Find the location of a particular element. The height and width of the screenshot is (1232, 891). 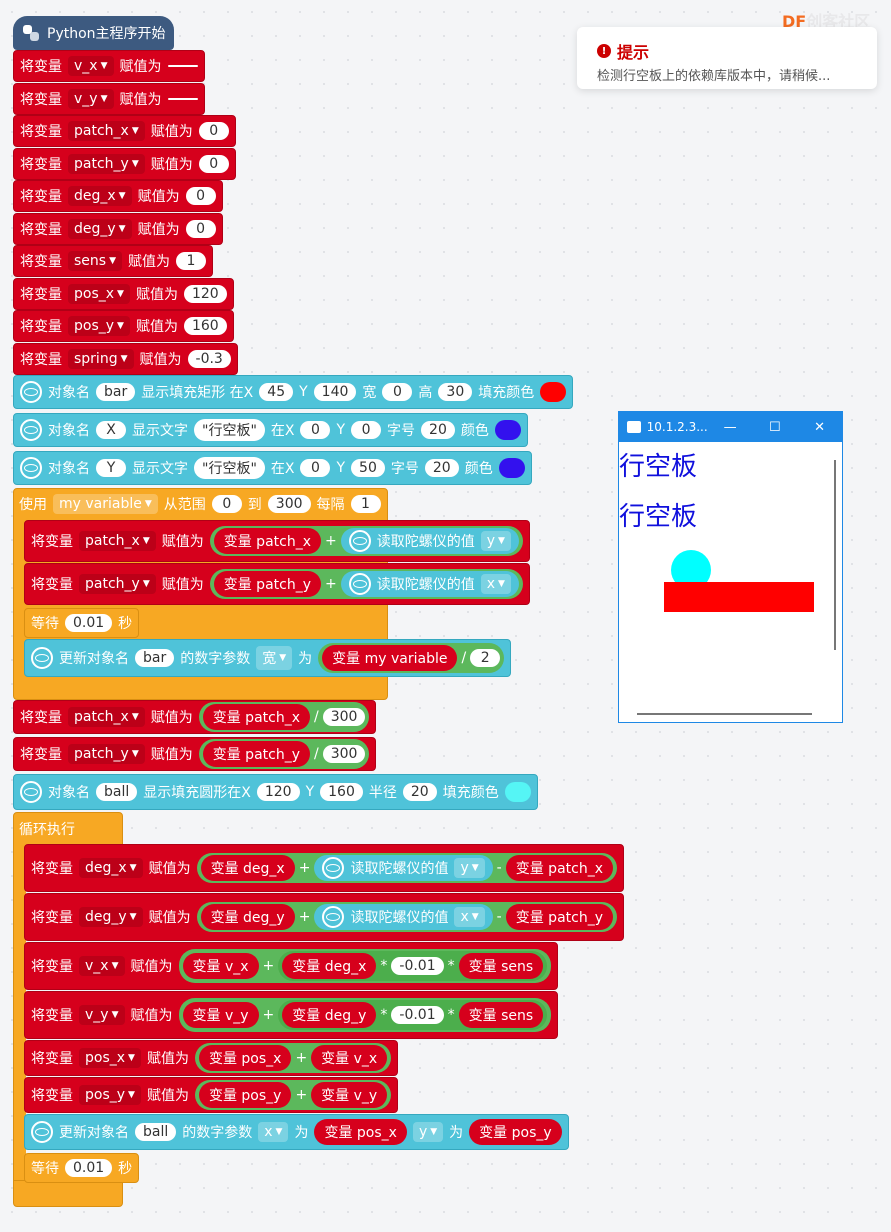

preview-window: 10.1.2.3... — ☐ ✕ 行空板 行空板 is located at coordinates (730, 567).